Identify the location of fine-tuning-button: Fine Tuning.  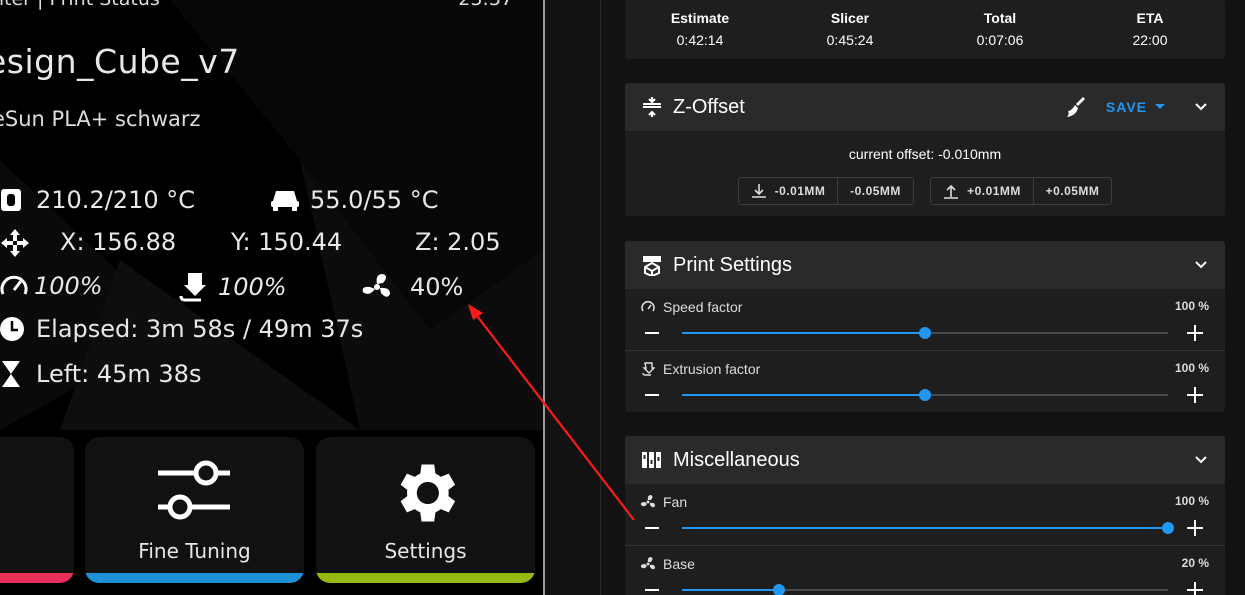
(194, 510).